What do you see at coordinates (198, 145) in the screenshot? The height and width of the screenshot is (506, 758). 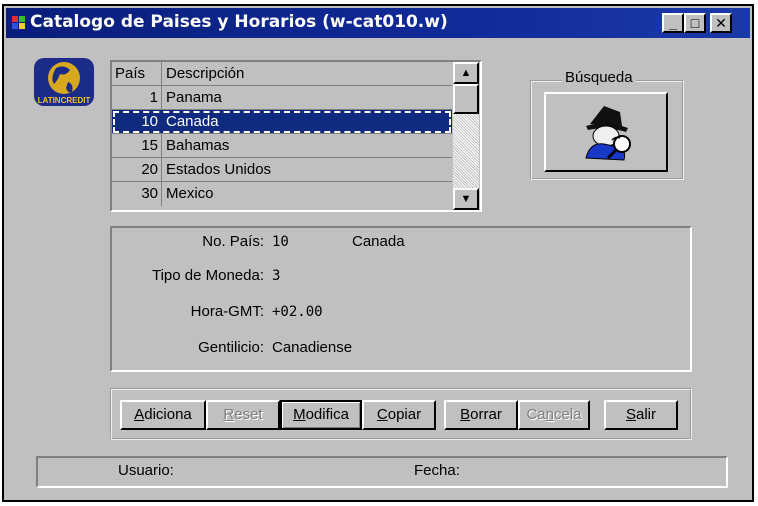 I see `cell-descripcion: Bahamas` at bounding box center [198, 145].